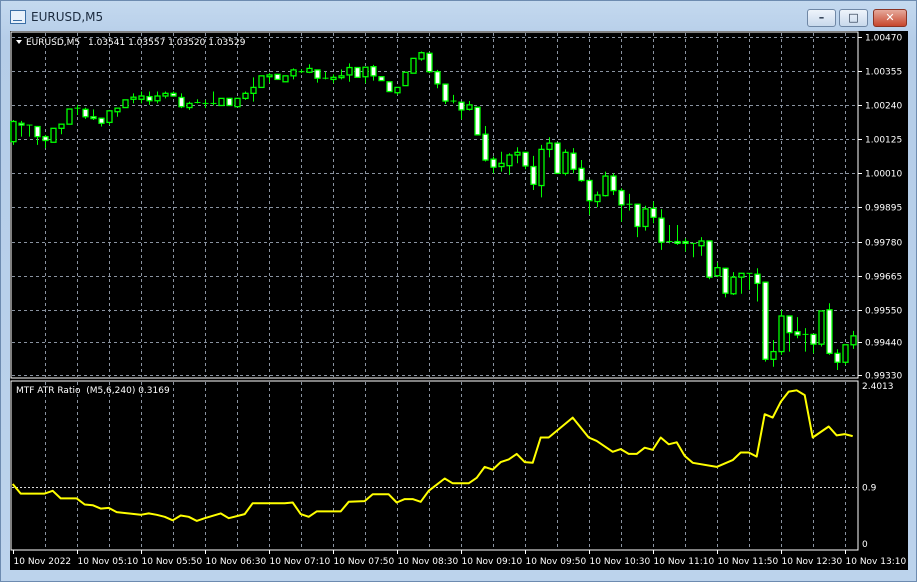 The width and height of the screenshot is (917, 582). Describe the element at coordinates (19, 42) in the screenshot. I see `triangle-down-icon` at that location.